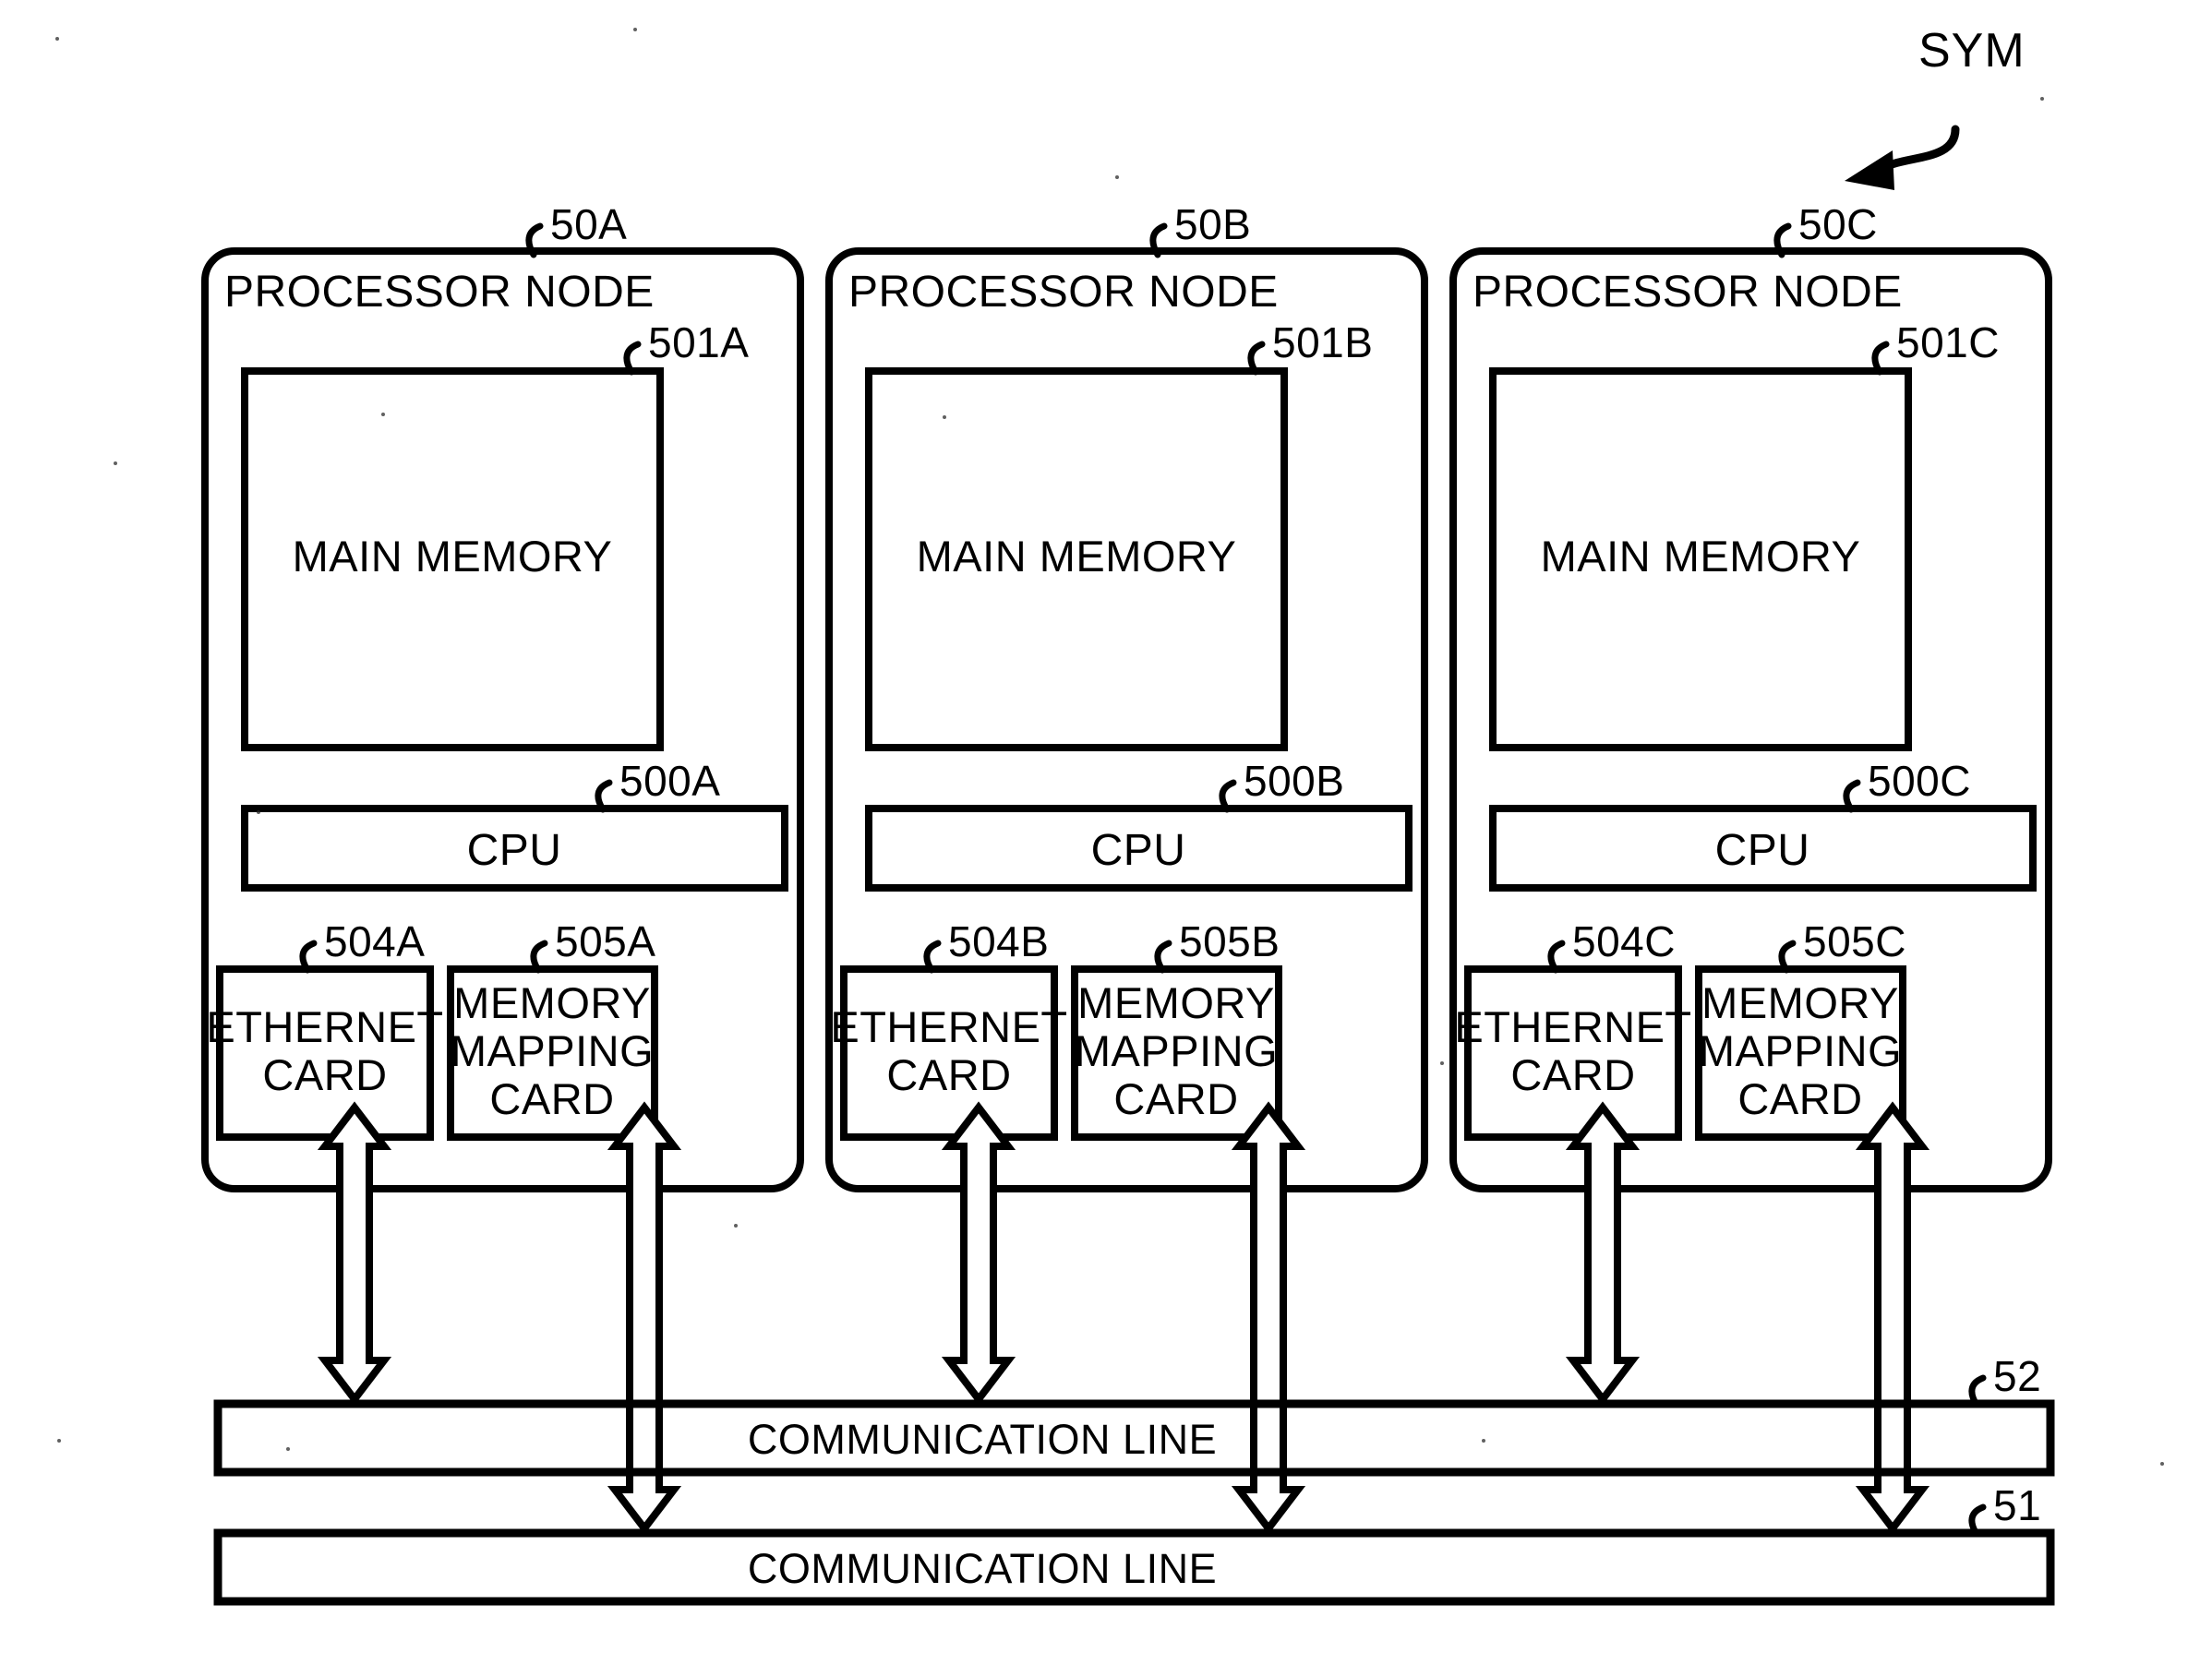 Image resolution: width=2212 pixels, height=1677 pixels. What do you see at coordinates (1688, 292) in the screenshot?
I see `processor-node-c-title: PROCESSOR NODE` at bounding box center [1688, 292].